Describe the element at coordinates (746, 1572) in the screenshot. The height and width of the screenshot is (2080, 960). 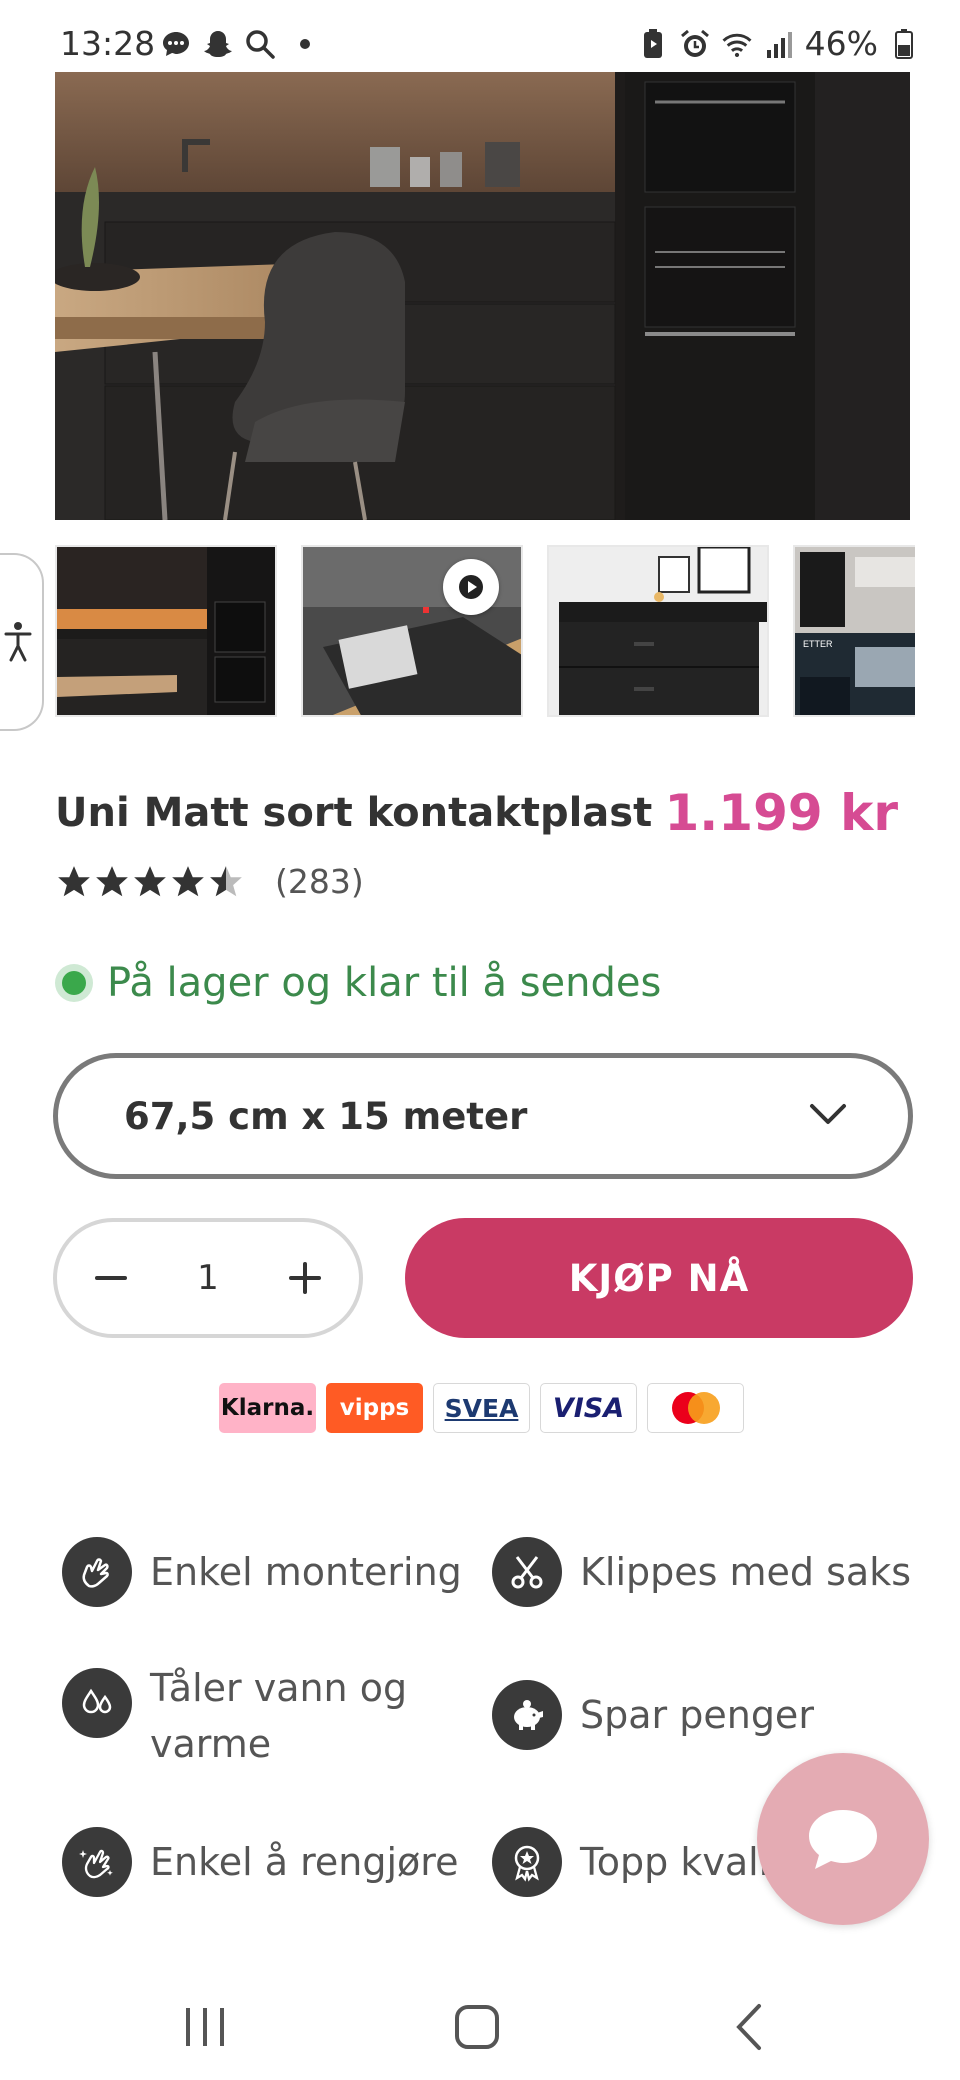
I see `feature-label: Klippes med saks` at that location.